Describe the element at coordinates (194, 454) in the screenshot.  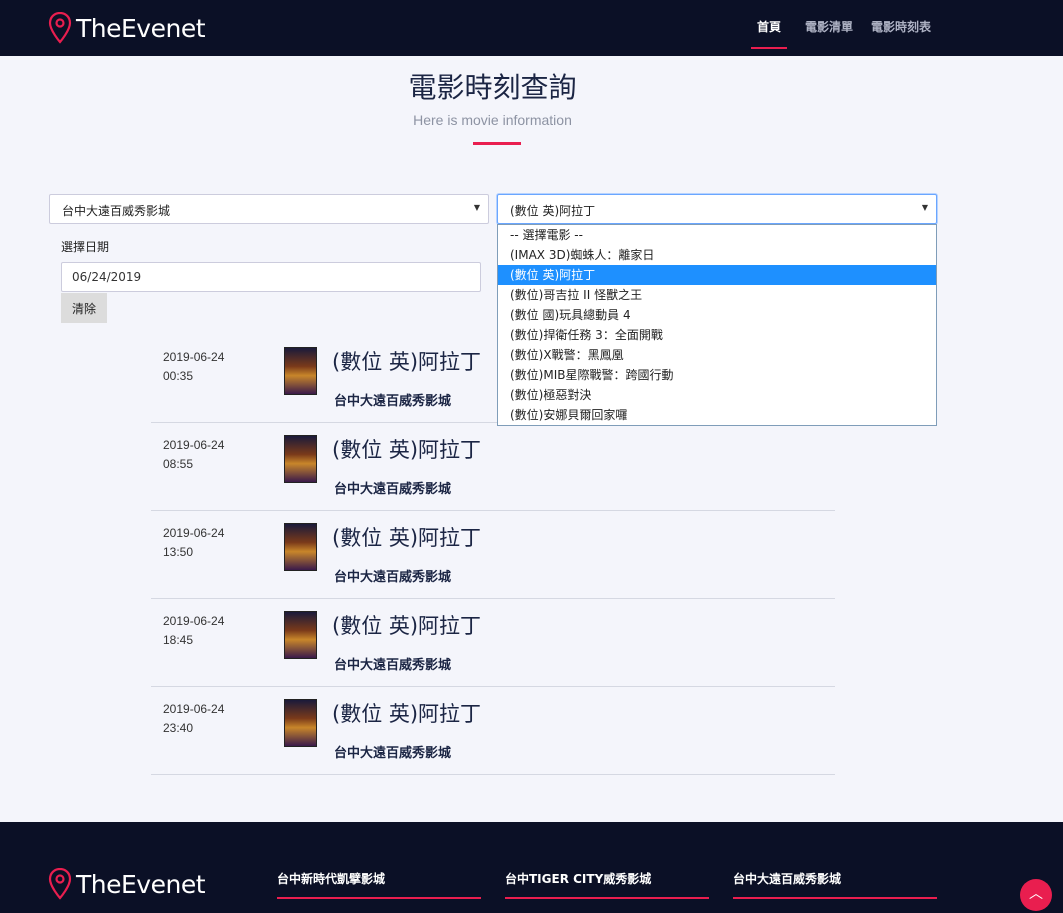
I see `showtime-datetime: 2019-06-24 08:55` at that location.